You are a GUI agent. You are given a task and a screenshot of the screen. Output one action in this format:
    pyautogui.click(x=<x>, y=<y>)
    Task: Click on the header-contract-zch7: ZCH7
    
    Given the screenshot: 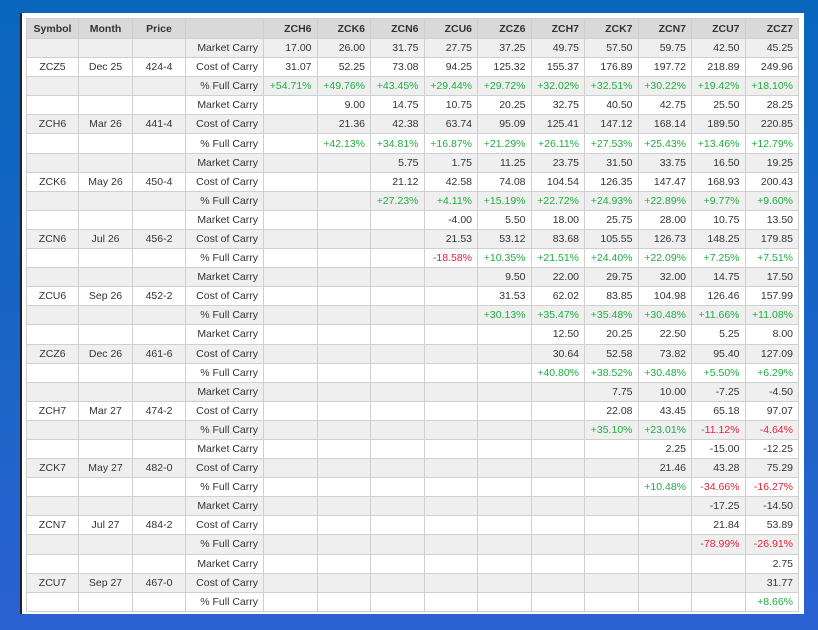 What is the action you would take?
    pyautogui.click(x=557, y=28)
    